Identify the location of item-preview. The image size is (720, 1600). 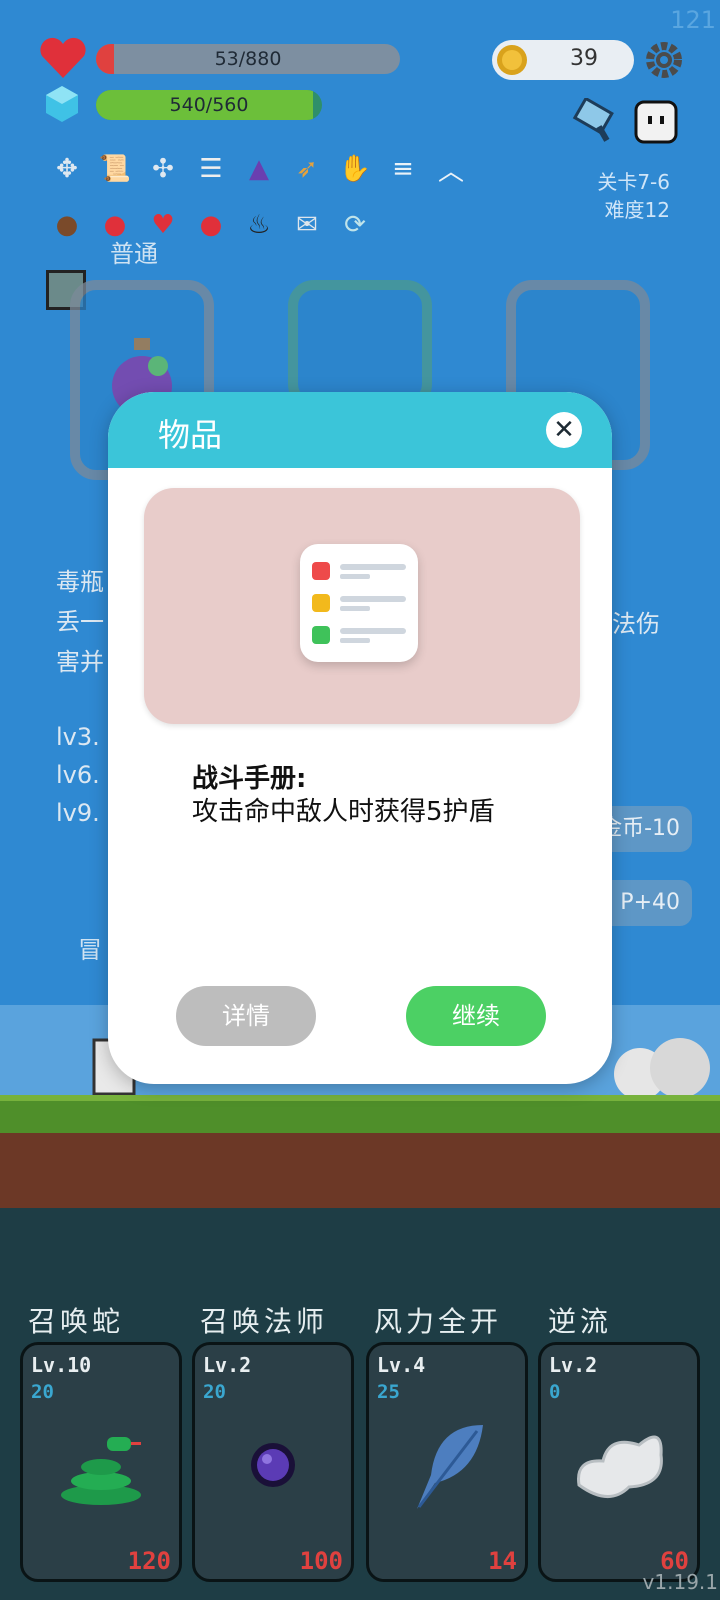
(362, 606).